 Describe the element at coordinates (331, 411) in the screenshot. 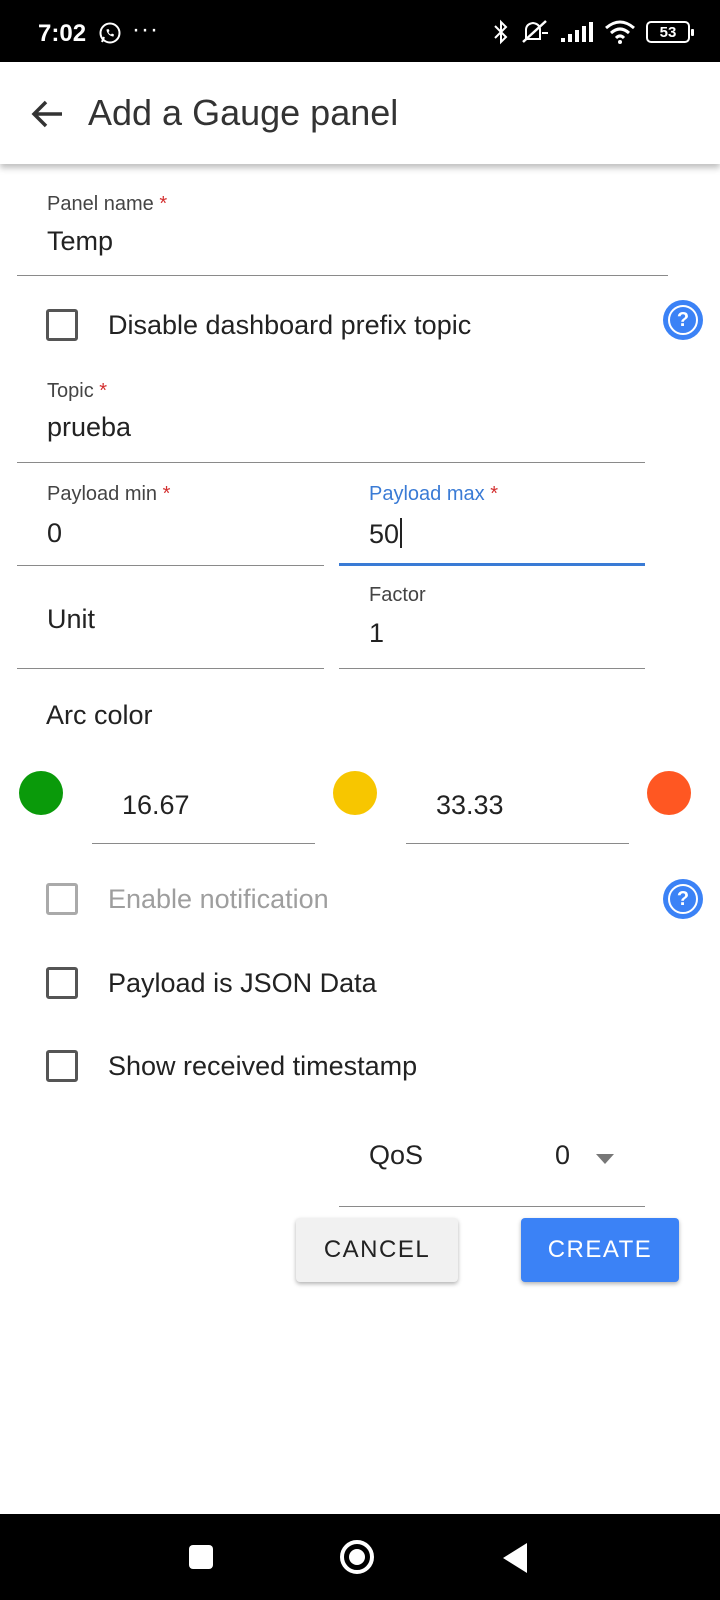

I see `topic-field: Topic * prueba` at that location.